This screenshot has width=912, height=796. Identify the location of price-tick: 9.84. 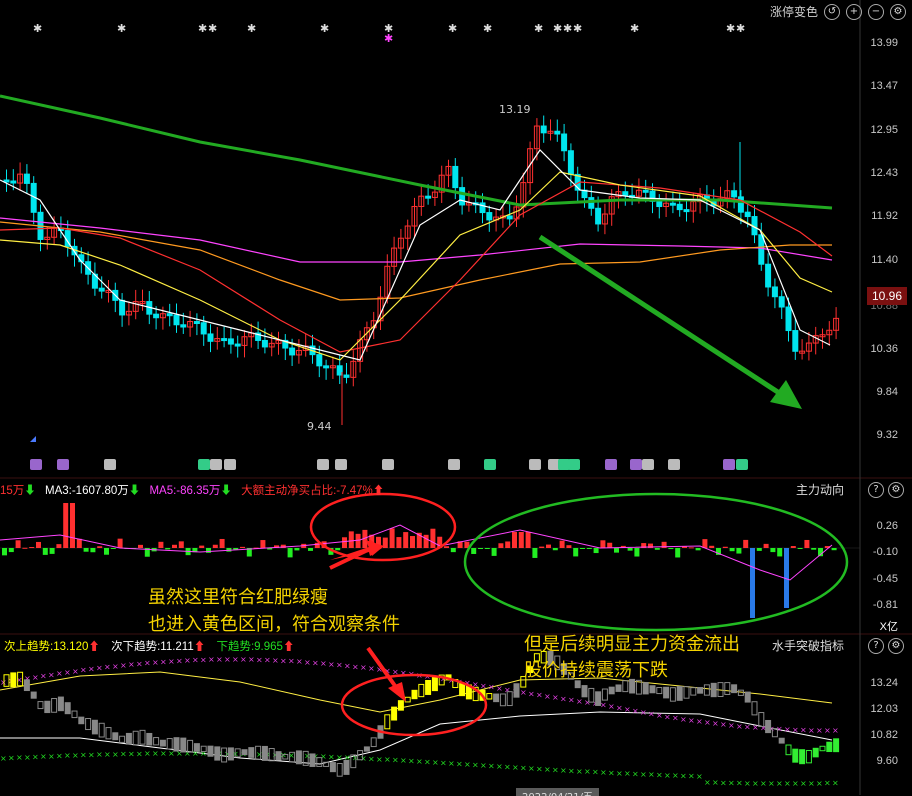
(887, 392).